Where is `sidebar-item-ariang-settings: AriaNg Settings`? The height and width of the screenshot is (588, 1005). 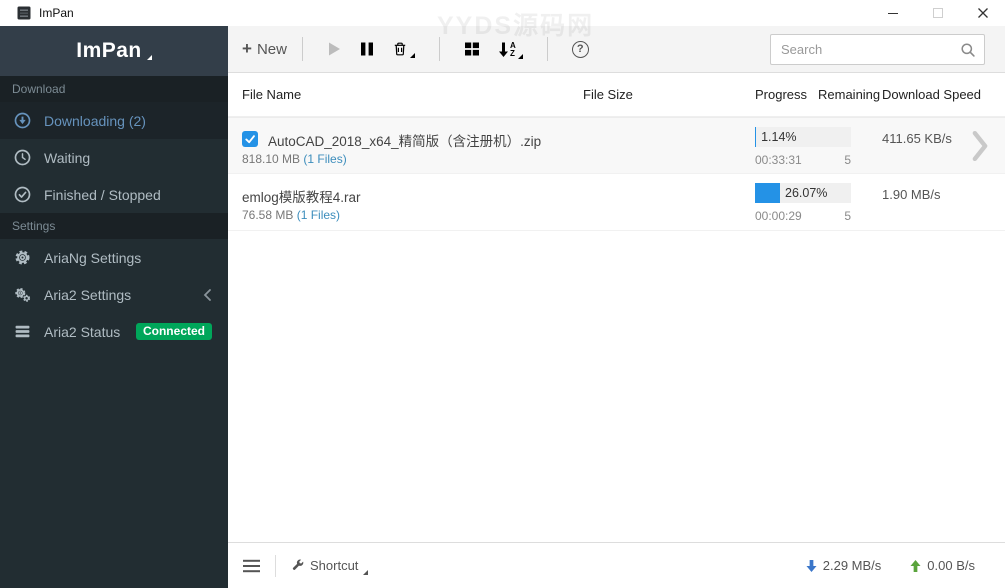 sidebar-item-ariang-settings: AriaNg Settings is located at coordinates (114, 257).